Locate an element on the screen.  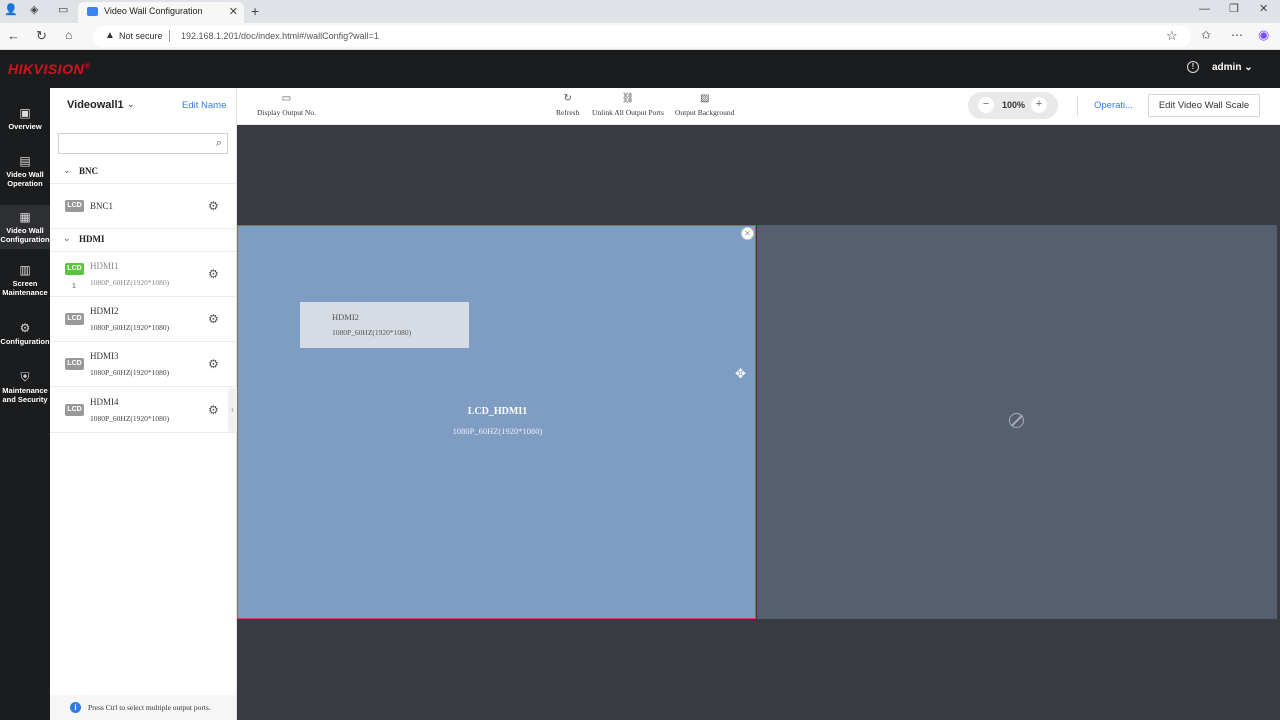
unlink-all-button: ⛓ Unlink All Output Ports is located at coordinates (628, 105).